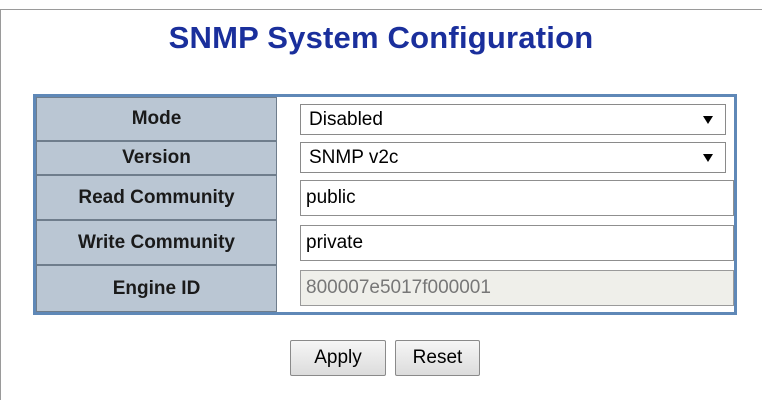  Describe the element at coordinates (346, 119) in the screenshot. I see `mode-selected-value: Disabled` at that location.